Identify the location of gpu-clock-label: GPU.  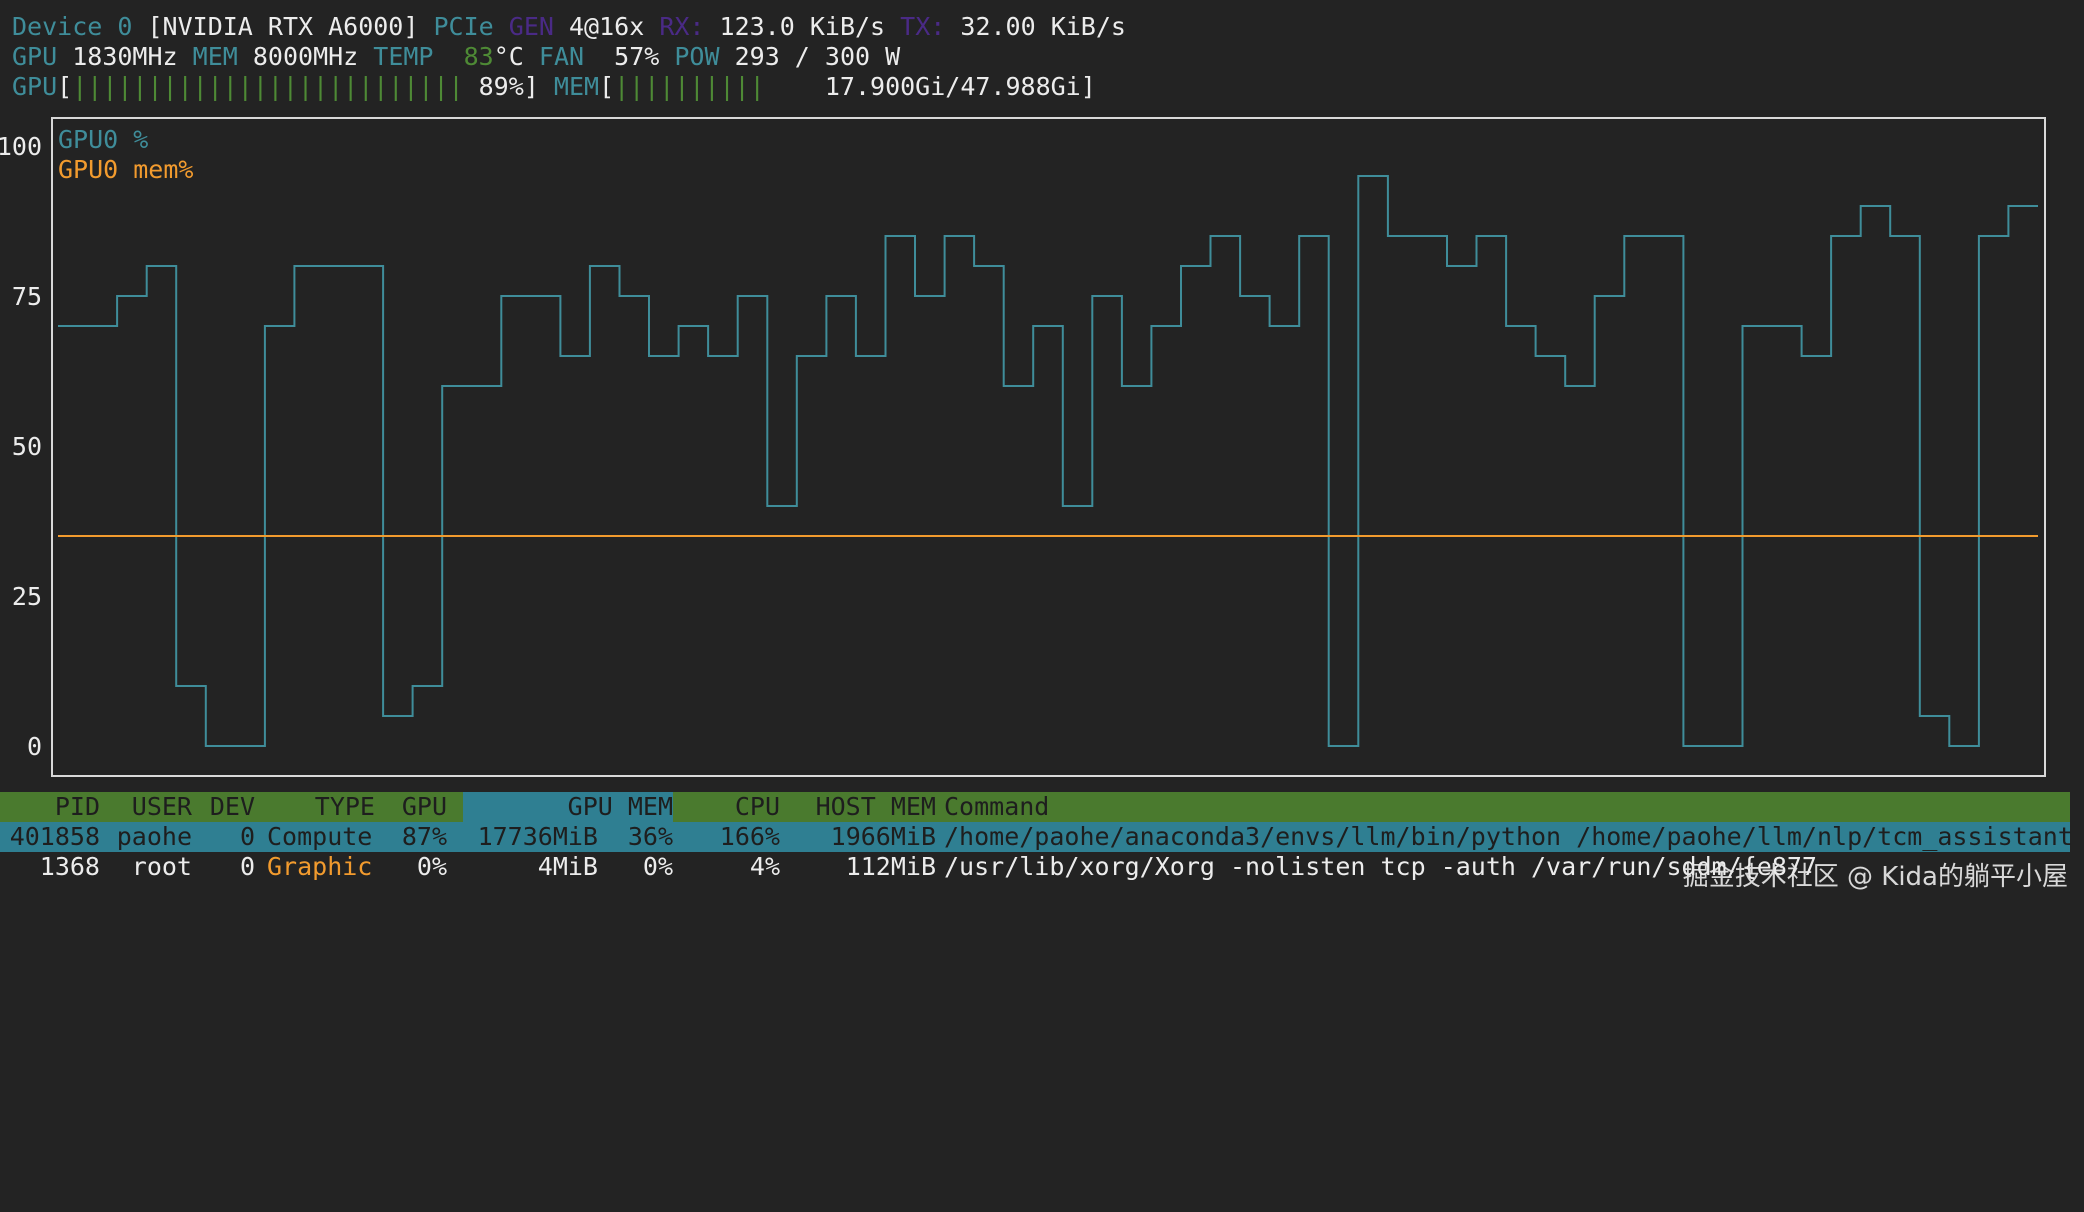
(35, 56).